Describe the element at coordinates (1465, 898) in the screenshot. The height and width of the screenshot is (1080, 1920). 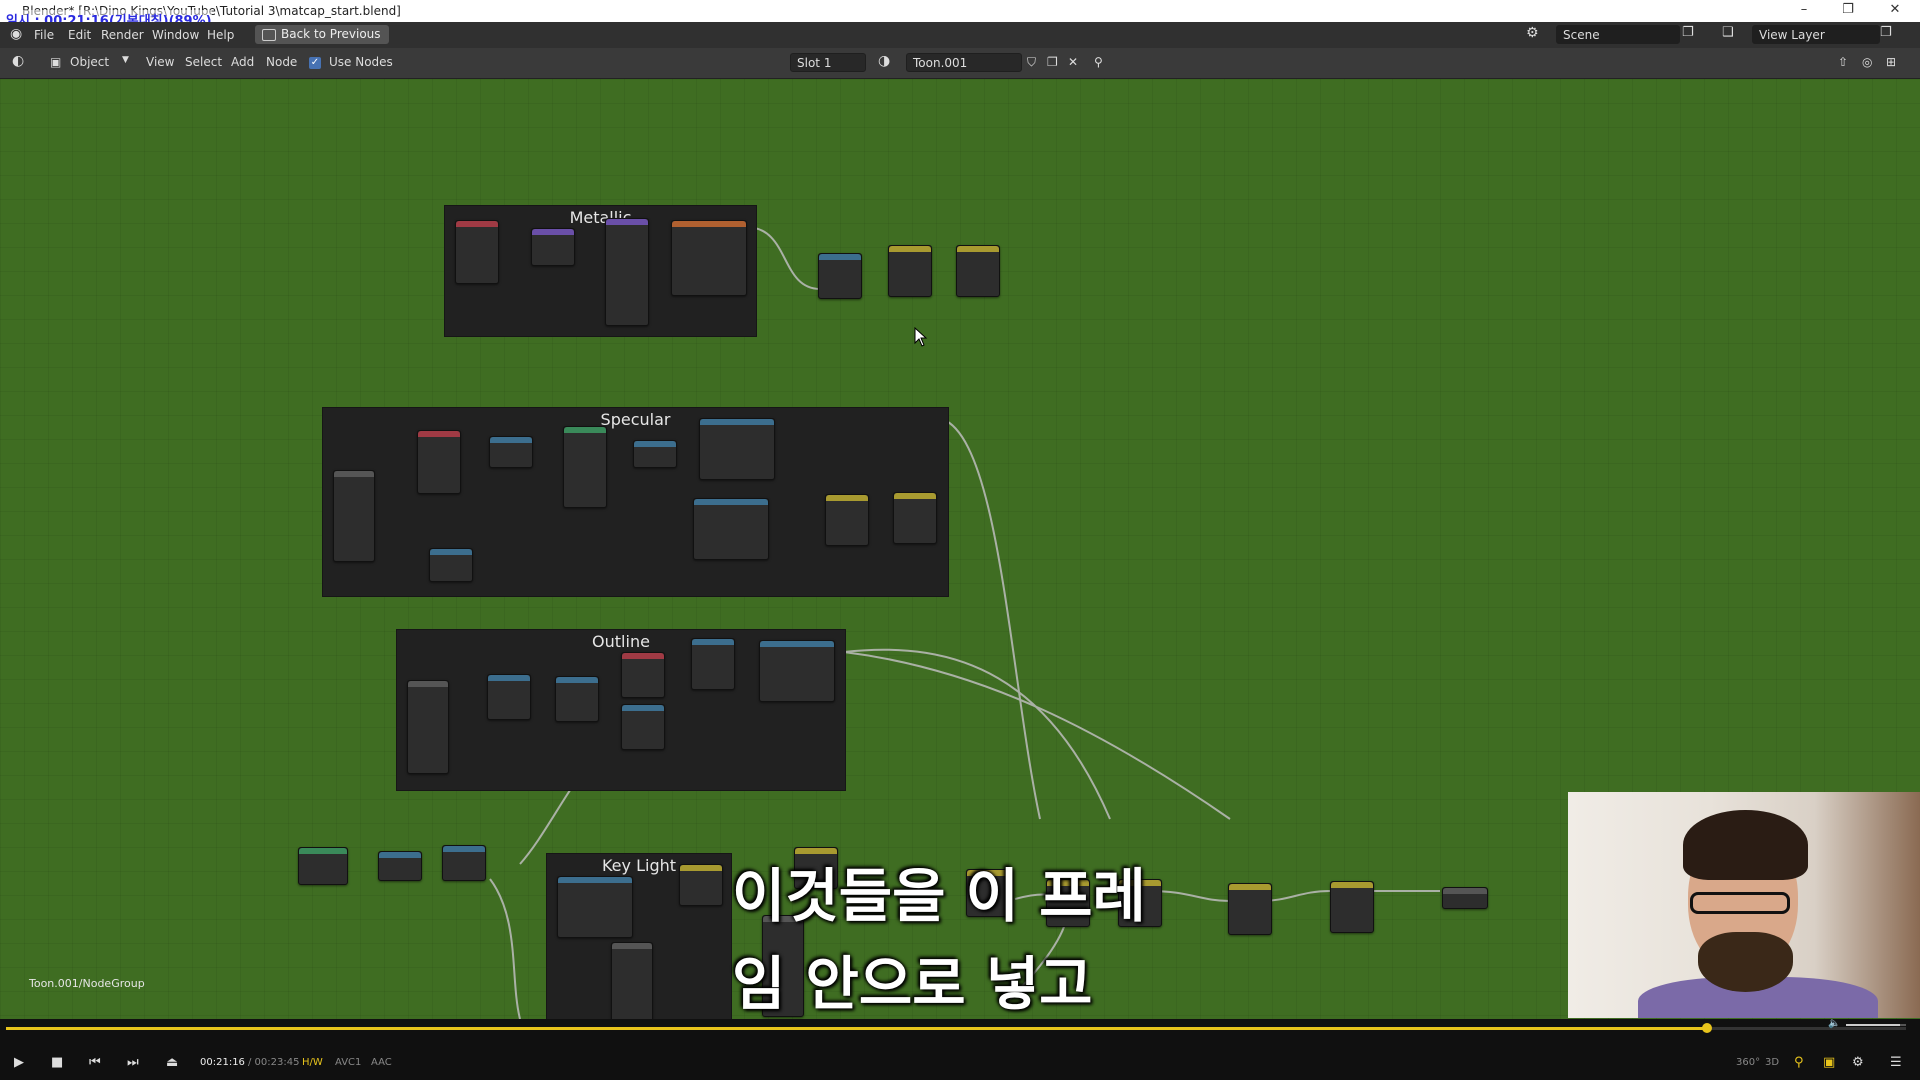
I see `group-output-node` at that location.